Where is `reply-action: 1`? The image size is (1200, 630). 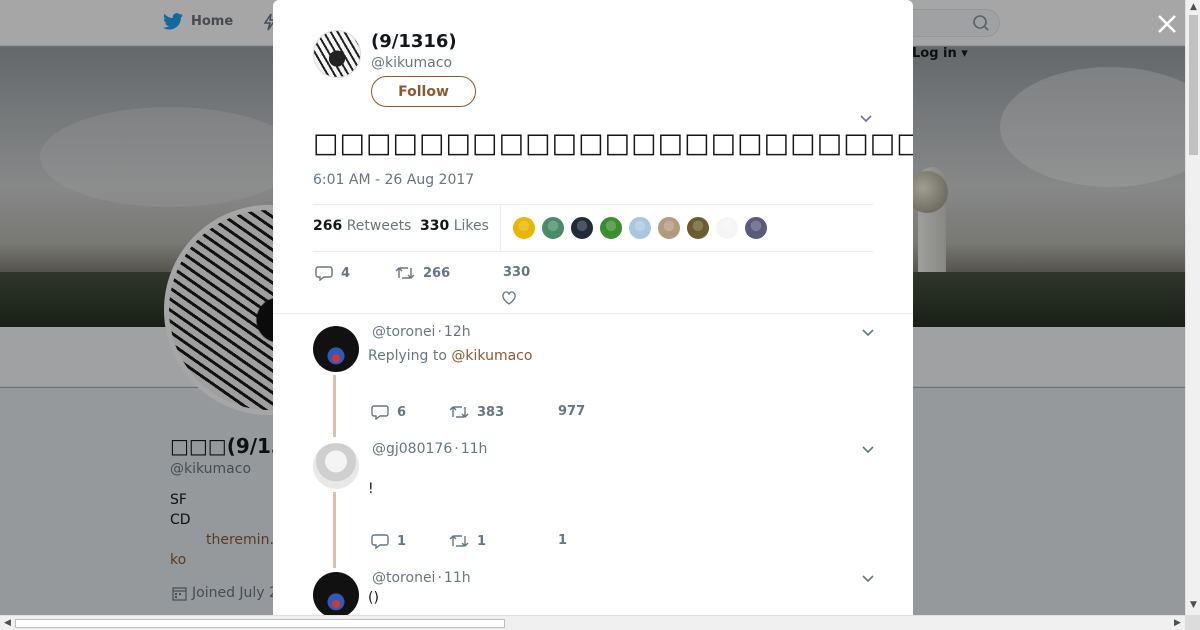
reply-action: 1 is located at coordinates (388, 541).